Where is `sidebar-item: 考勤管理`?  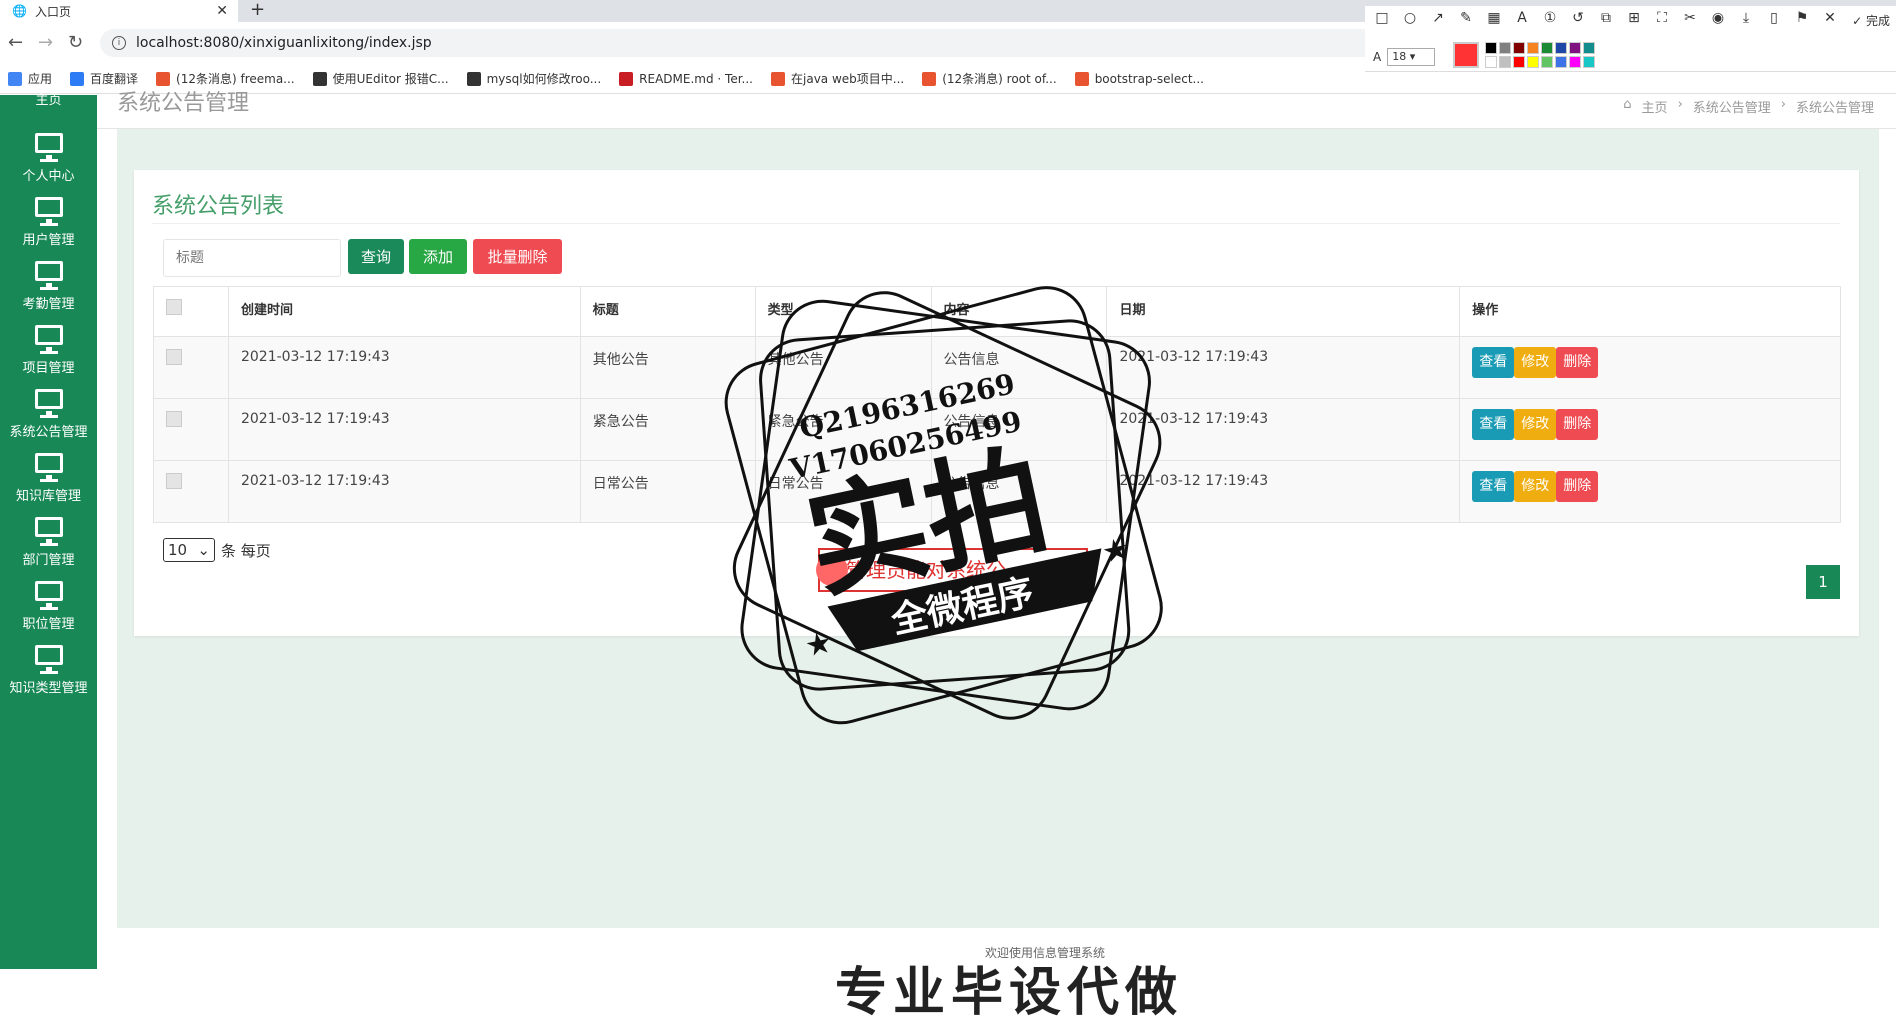 sidebar-item: 考勤管理 is located at coordinates (48, 286).